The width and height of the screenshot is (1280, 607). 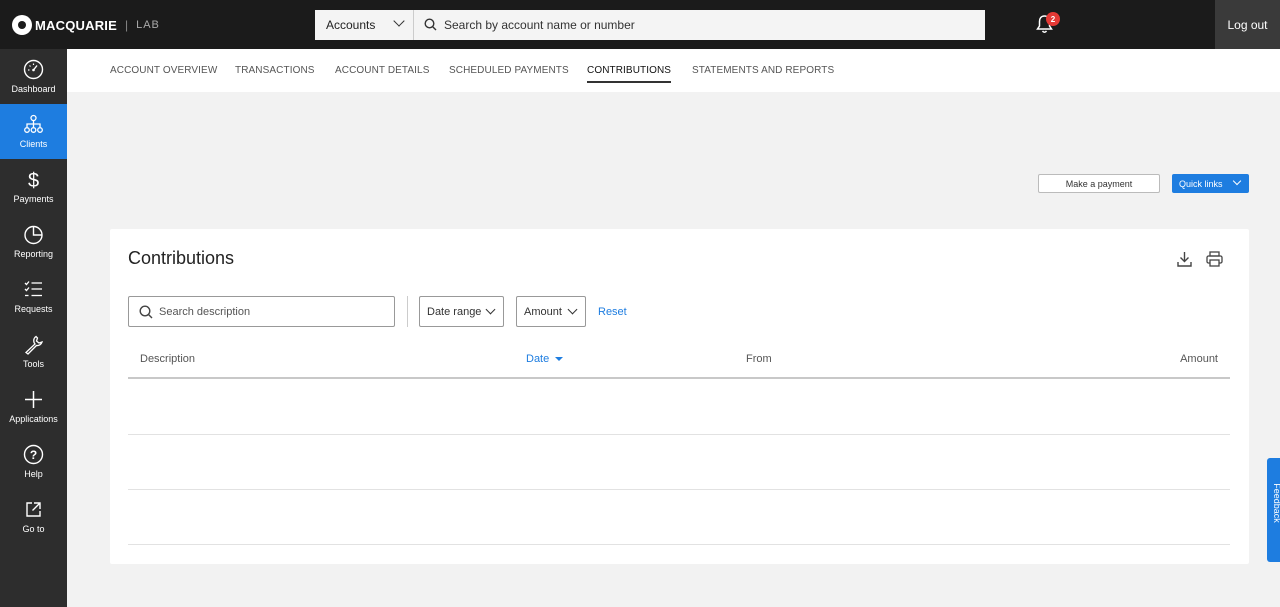 I want to click on pie-chart-icon, so click(x=33, y=235).